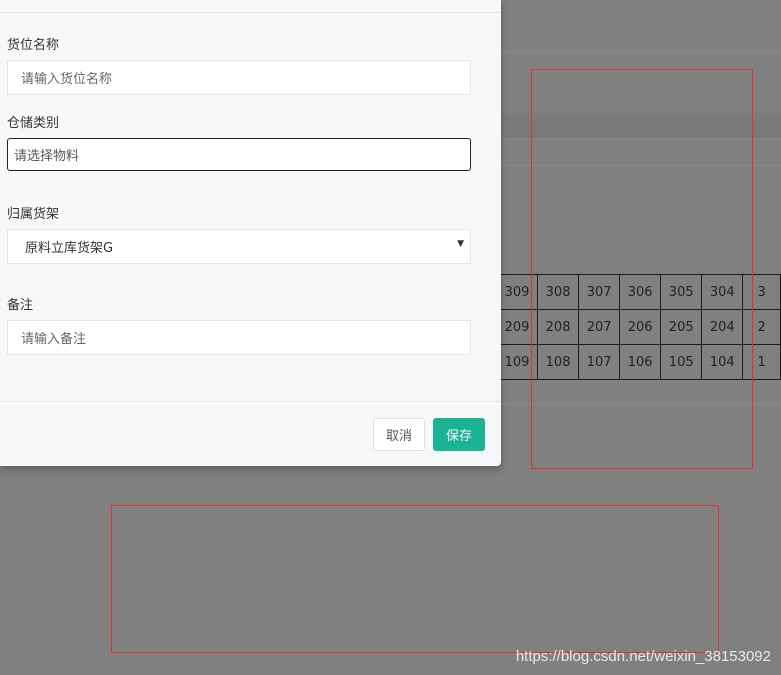 The height and width of the screenshot is (675, 781). Describe the element at coordinates (460, 244) in the screenshot. I see `caret-down-icon: ▼` at that location.